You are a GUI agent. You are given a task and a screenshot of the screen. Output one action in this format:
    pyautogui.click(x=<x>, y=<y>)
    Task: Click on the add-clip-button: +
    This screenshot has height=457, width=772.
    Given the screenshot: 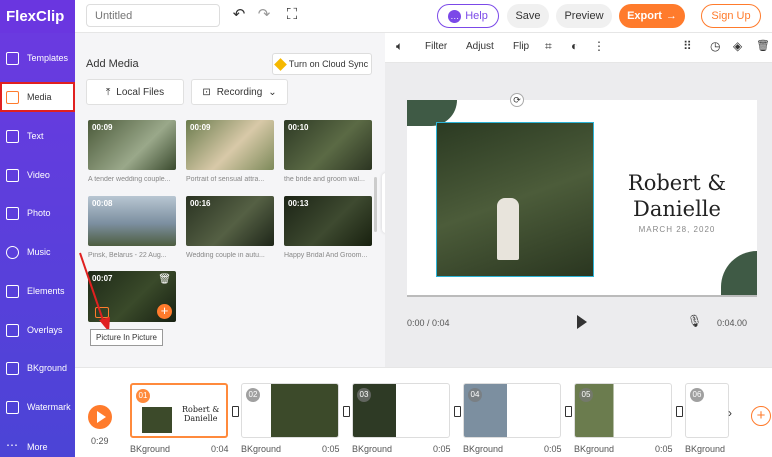 What is the action you would take?
    pyautogui.click(x=761, y=416)
    